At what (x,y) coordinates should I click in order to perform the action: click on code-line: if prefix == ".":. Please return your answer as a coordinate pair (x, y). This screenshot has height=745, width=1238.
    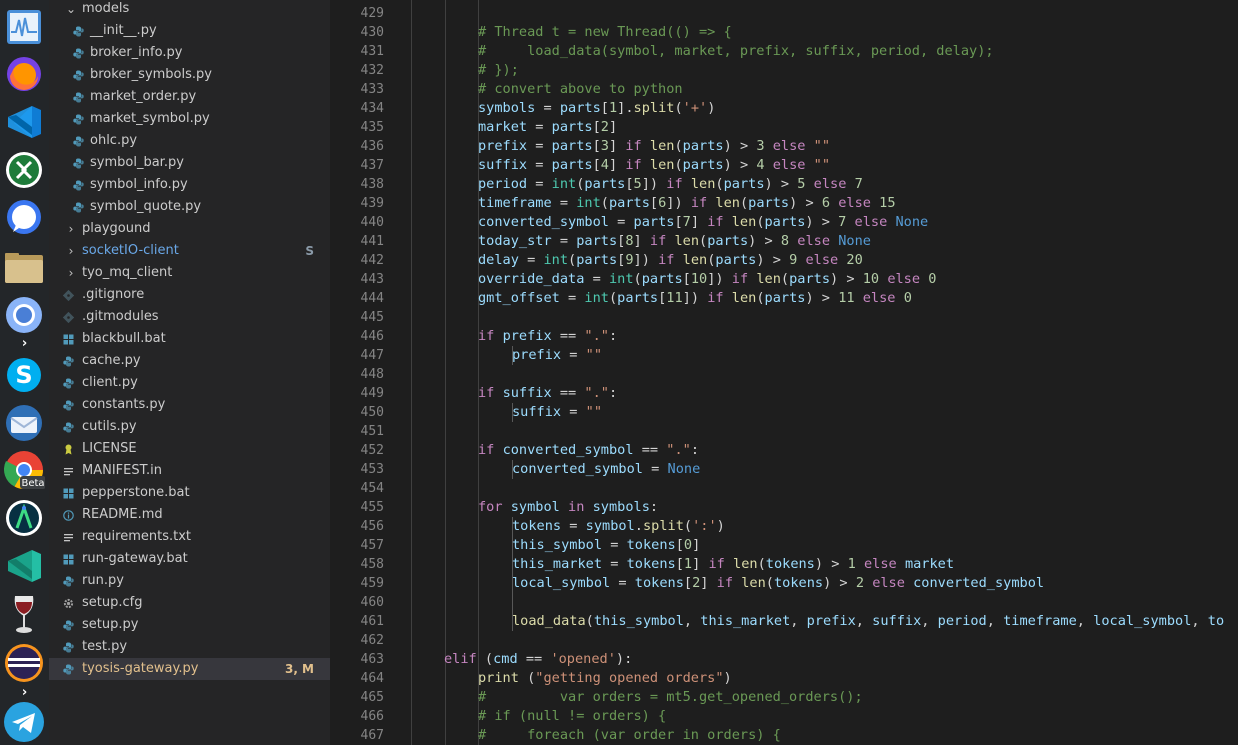
    Looking at the image, I should click on (547, 336).